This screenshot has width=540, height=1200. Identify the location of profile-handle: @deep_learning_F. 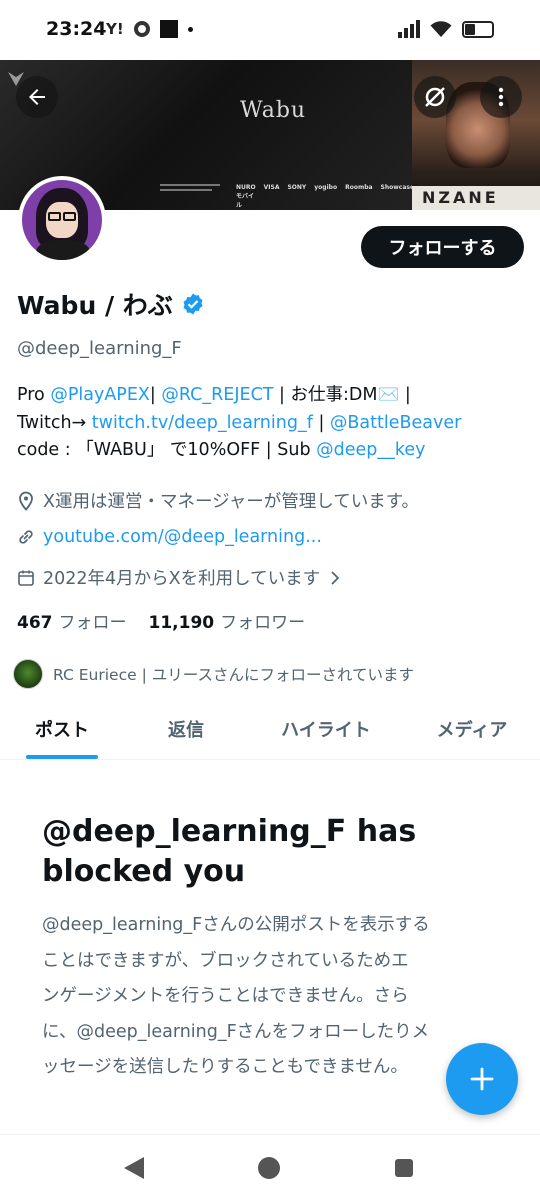
(99, 348).